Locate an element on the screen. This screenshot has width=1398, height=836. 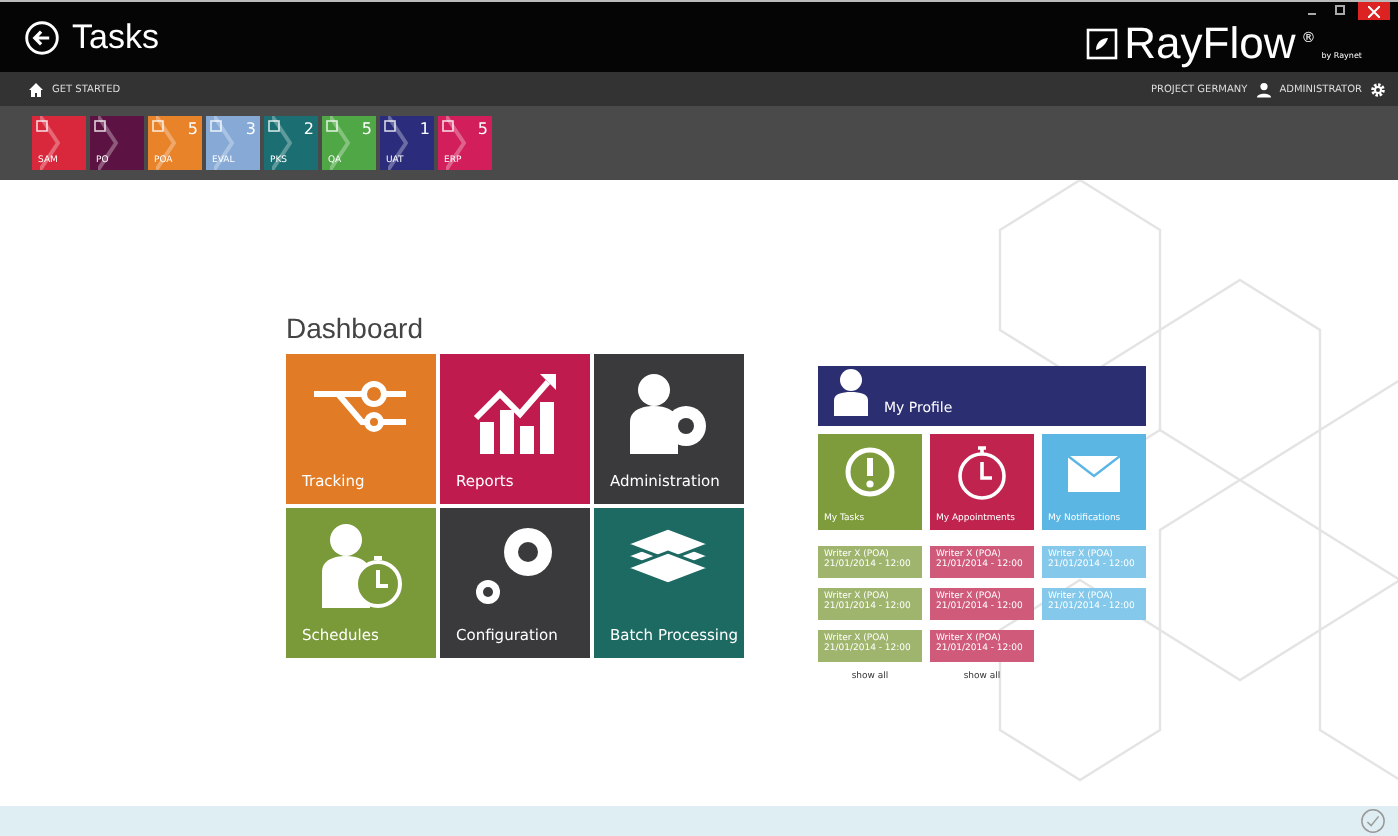
task-count: 2 is located at coordinates (308, 130).